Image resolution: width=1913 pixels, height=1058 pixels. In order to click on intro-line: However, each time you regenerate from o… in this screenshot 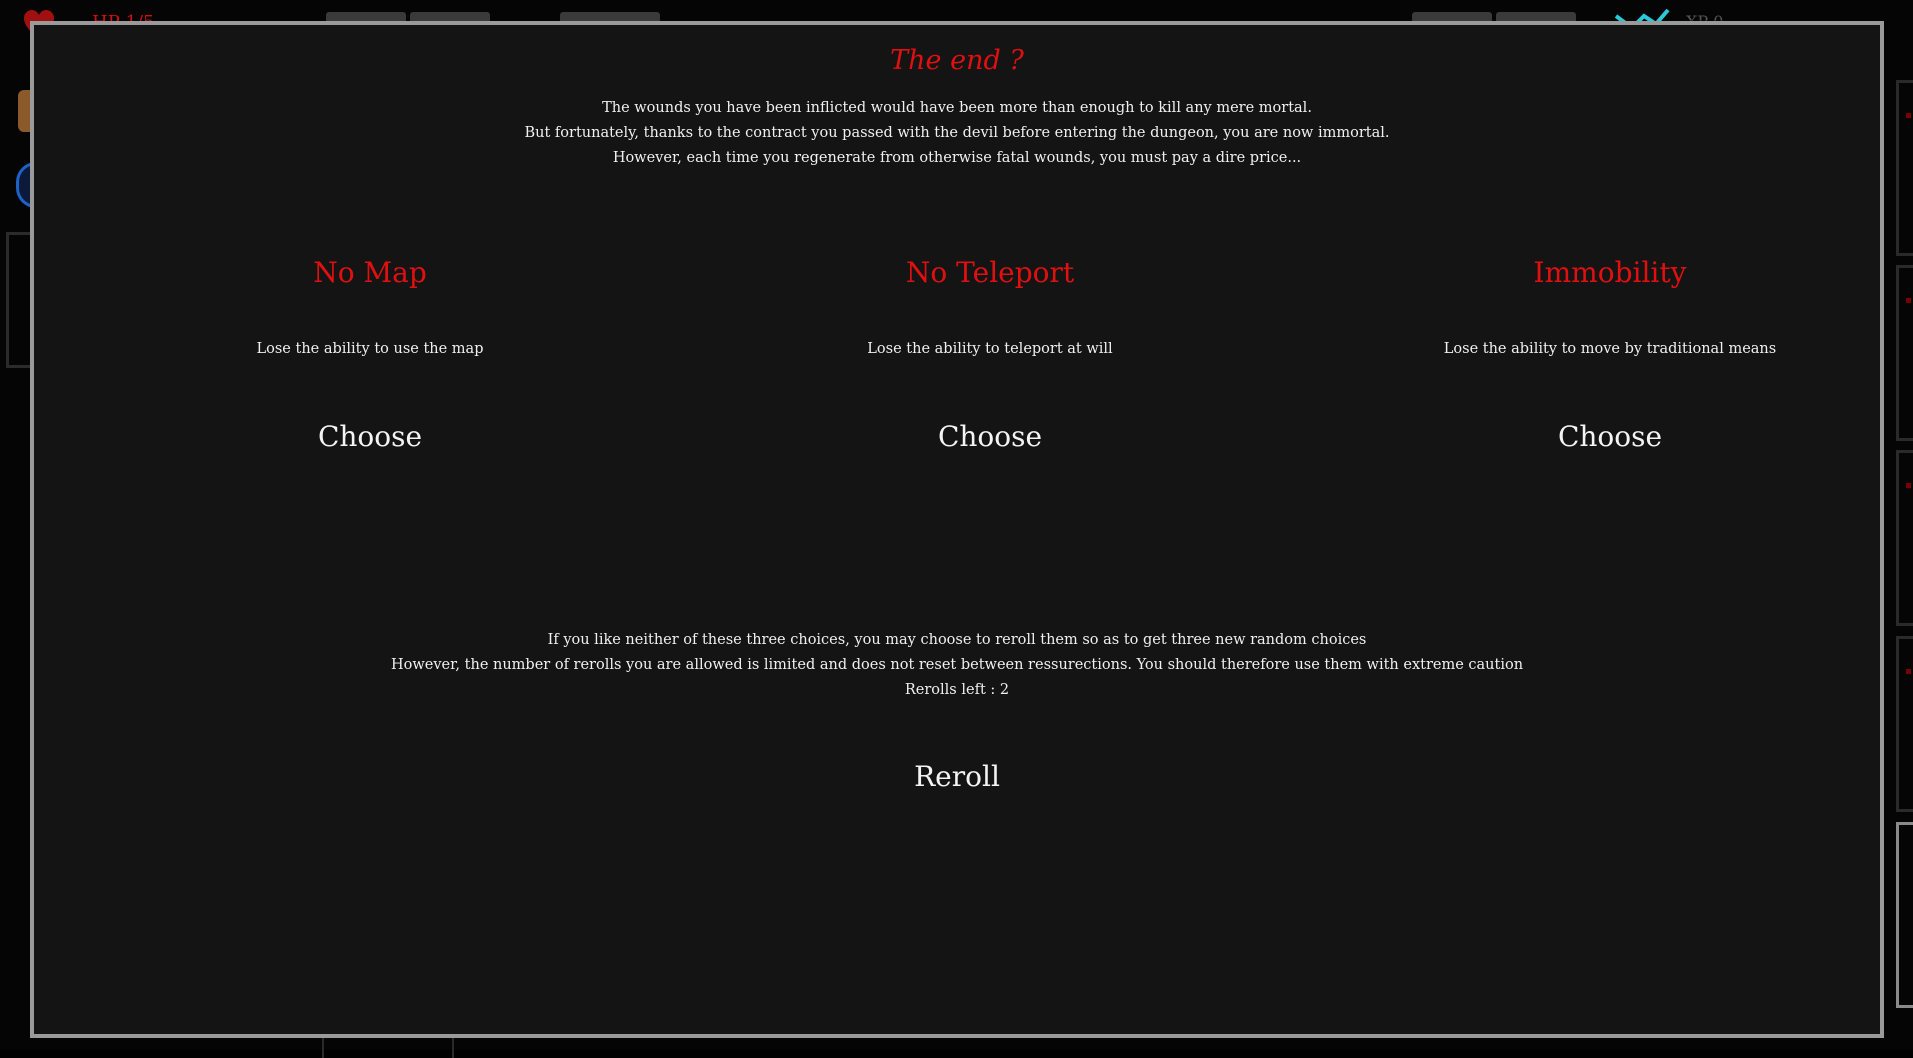, I will do `click(957, 158)`.